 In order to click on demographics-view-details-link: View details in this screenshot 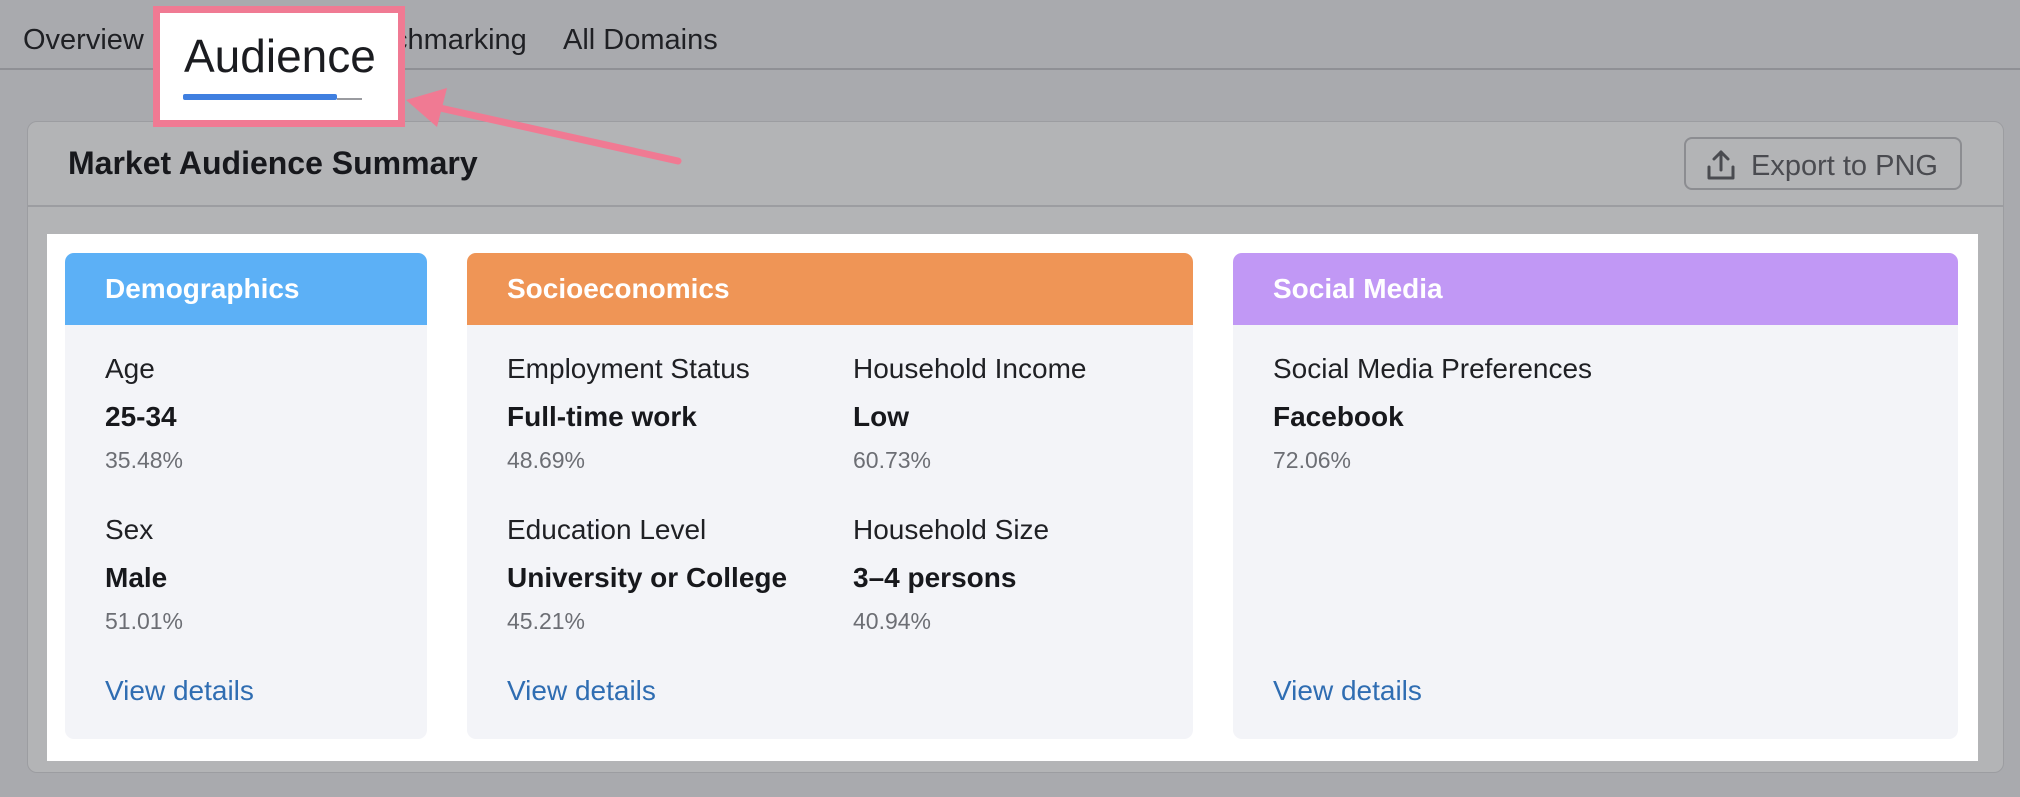, I will do `click(179, 691)`.